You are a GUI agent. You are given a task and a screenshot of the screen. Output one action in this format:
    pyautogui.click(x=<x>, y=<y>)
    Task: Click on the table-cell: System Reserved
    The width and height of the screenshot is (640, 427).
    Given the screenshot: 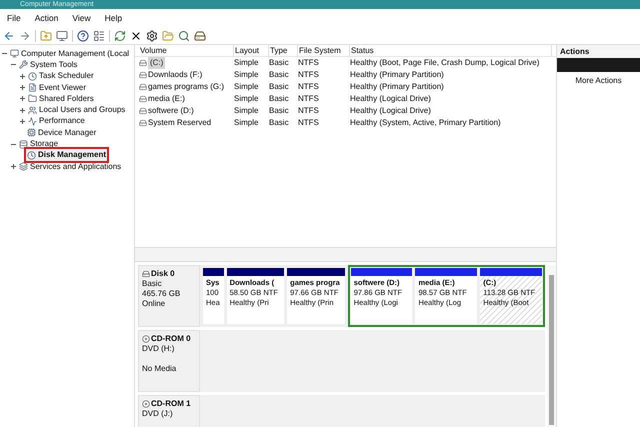 What is the action you would take?
    pyautogui.click(x=180, y=123)
    